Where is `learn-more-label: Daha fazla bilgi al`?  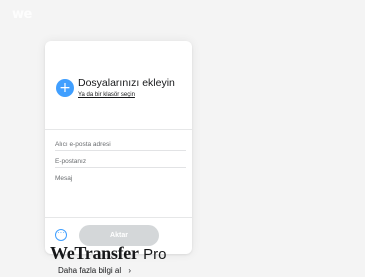
learn-more-label: Daha fazla bilgi al is located at coordinates (90, 270).